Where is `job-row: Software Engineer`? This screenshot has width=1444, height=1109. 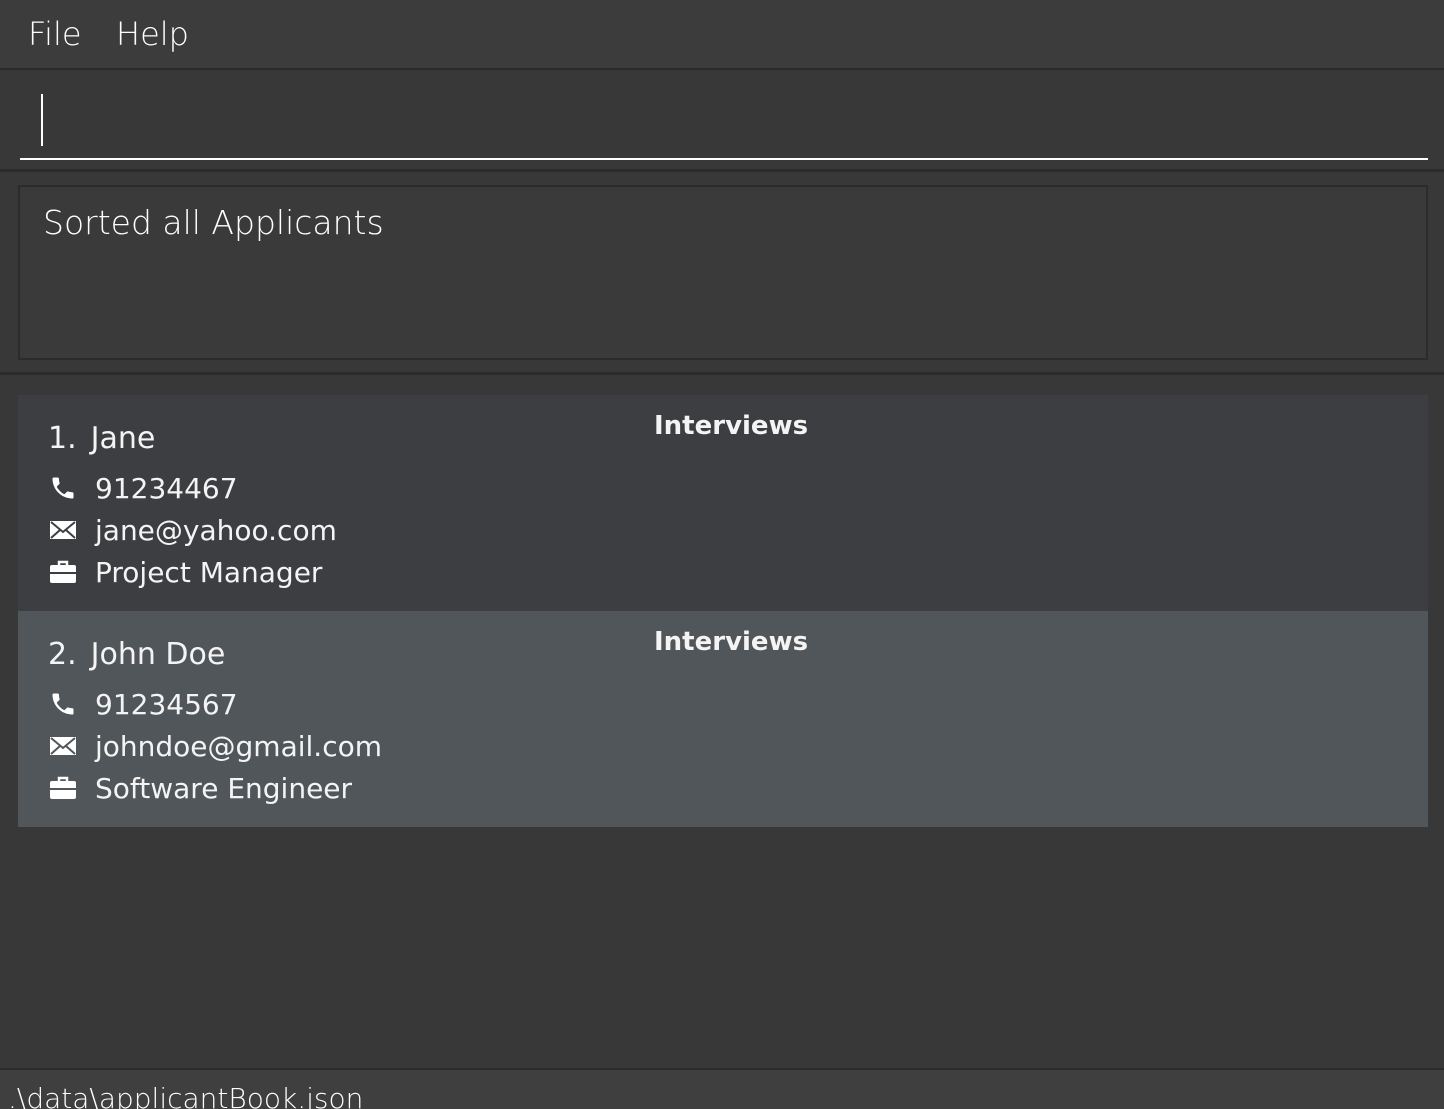
job-row: Software Engineer is located at coordinates (200, 788).